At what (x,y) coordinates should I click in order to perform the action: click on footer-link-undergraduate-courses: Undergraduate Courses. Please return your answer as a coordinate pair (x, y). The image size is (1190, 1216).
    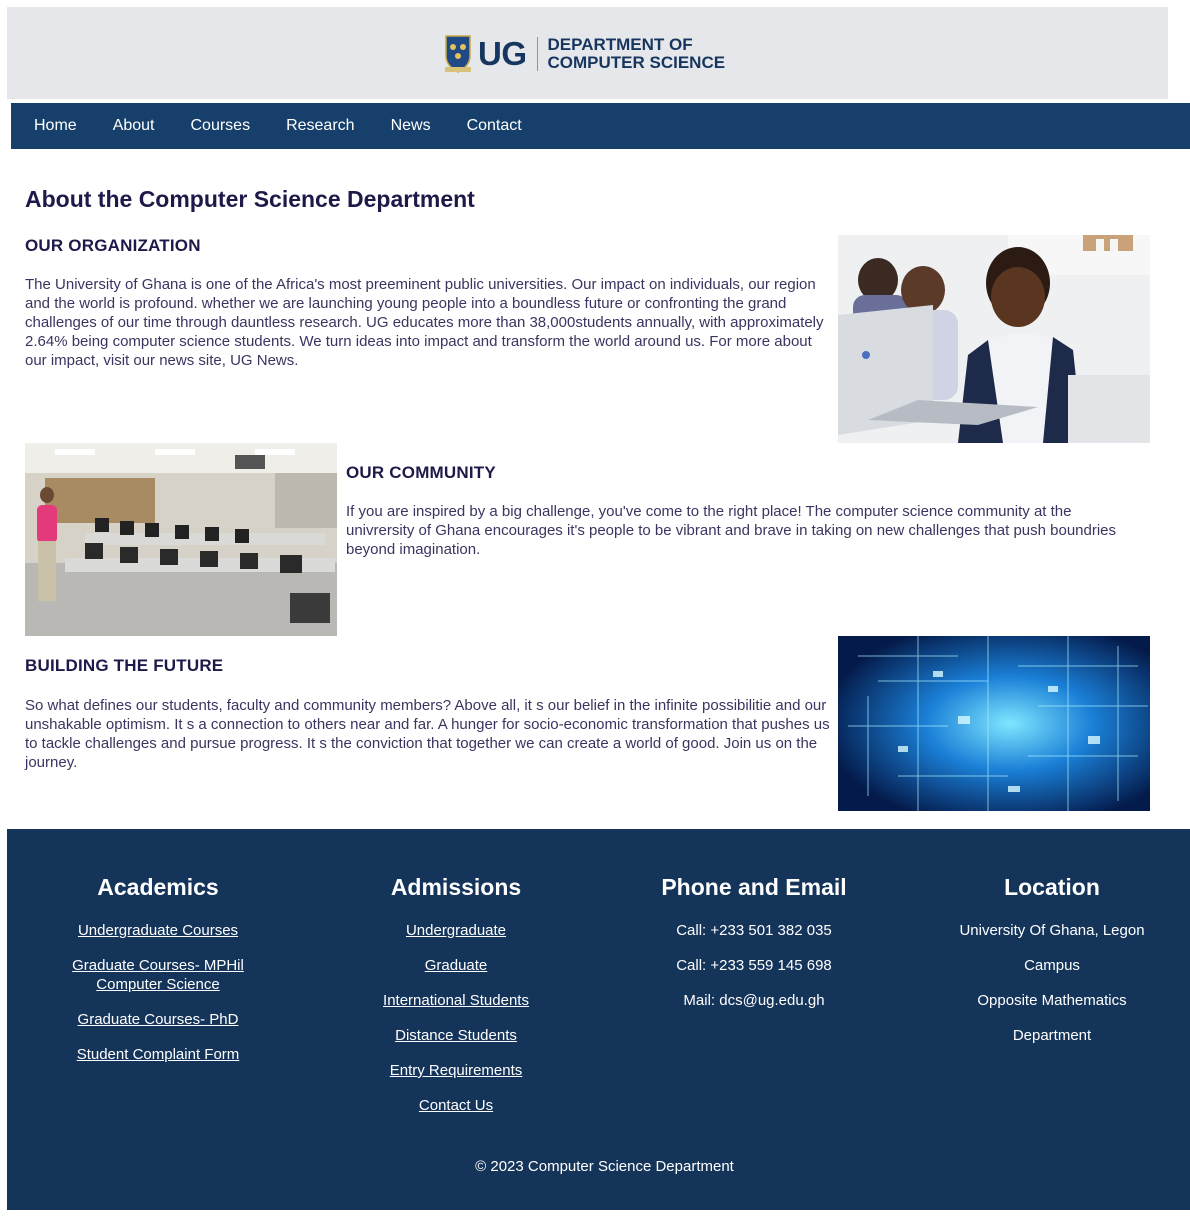
    Looking at the image, I should click on (158, 930).